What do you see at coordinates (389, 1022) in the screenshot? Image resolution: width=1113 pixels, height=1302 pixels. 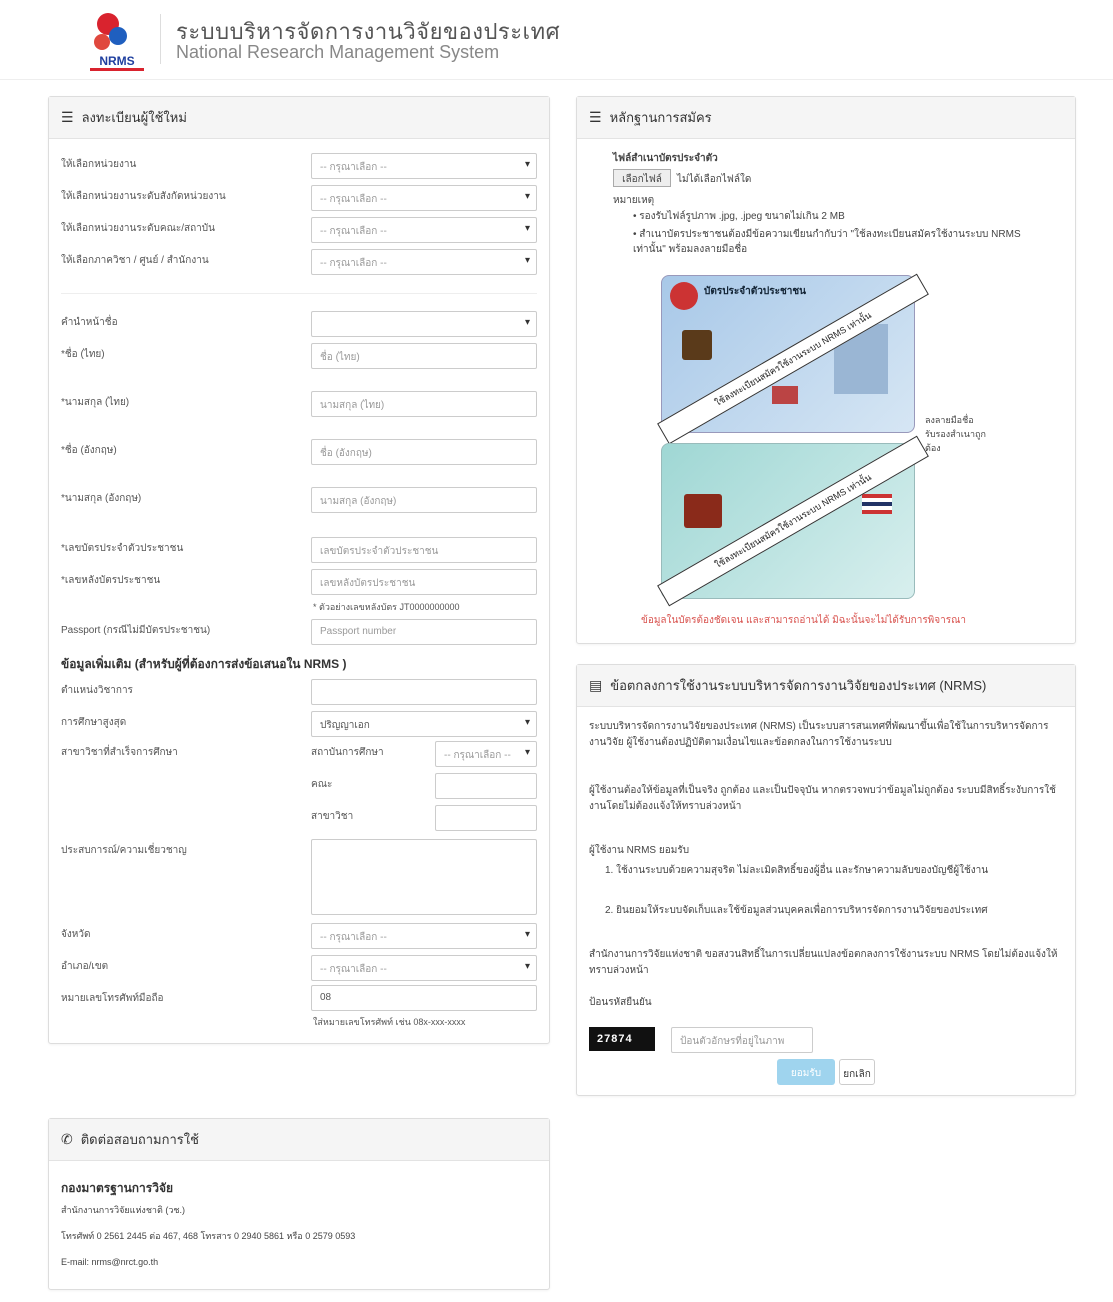 I see `phone-help: ใส่หมายเลขโทรศัพท์ เช่น 08x-xxx-xxxx` at bounding box center [389, 1022].